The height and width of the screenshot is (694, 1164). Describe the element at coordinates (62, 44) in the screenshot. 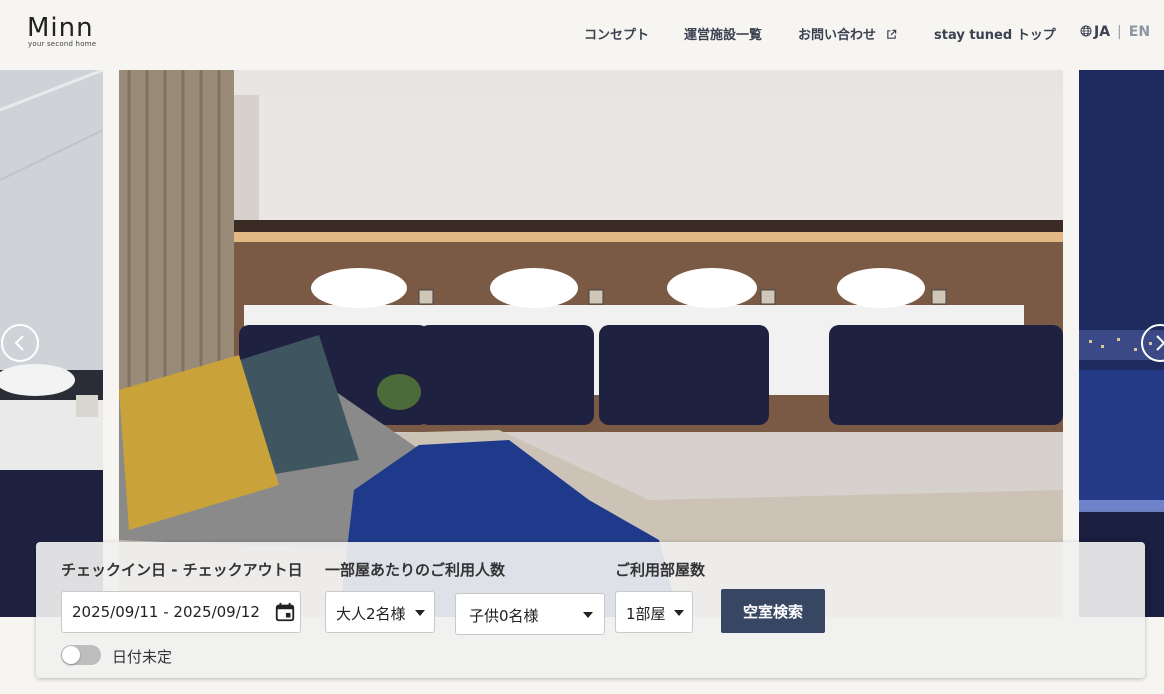

I see `logo-tagline: your second home` at that location.